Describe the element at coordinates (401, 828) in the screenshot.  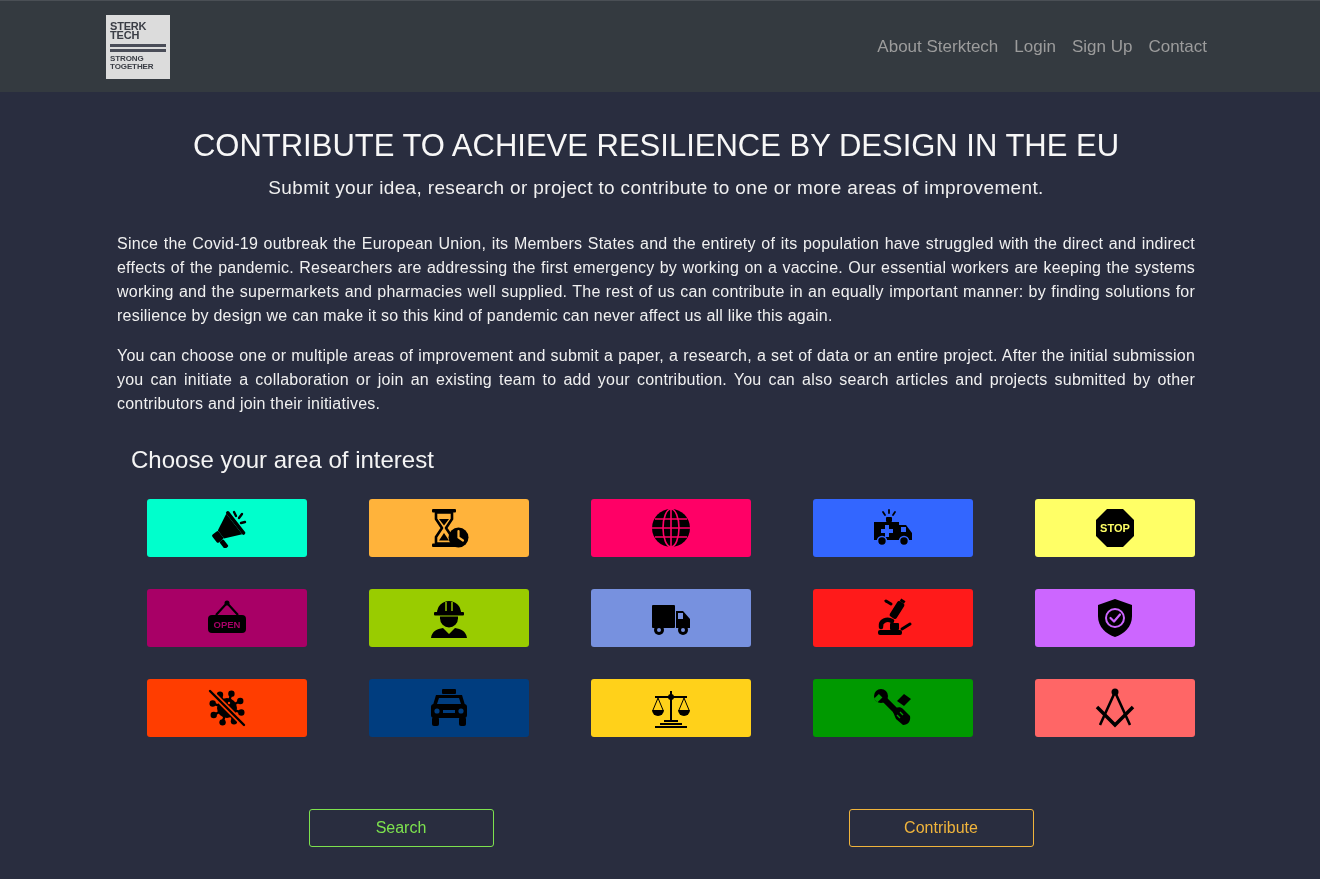
I see `search-button: Search` at that location.